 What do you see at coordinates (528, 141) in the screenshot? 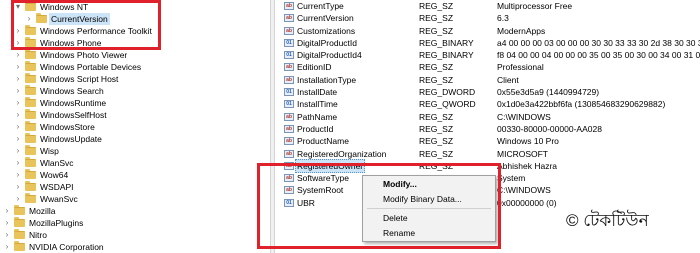
I see `value-data: Windows 10 Pro` at bounding box center [528, 141].